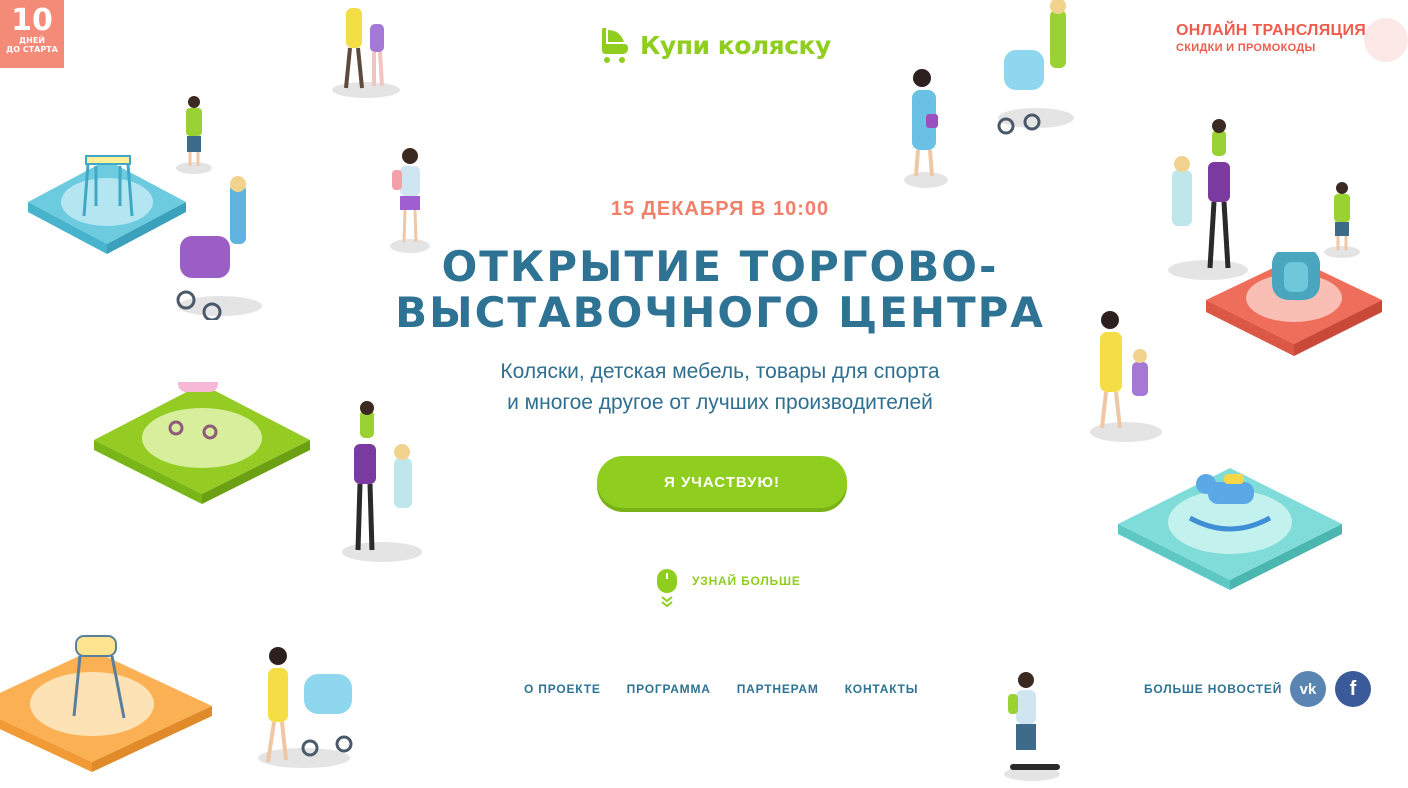 Image resolution: width=1408 pixels, height=788 pixels. Describe the element at coordinates (615, 45) in the screenshot. I see `stroller-logo-icon` at that location.